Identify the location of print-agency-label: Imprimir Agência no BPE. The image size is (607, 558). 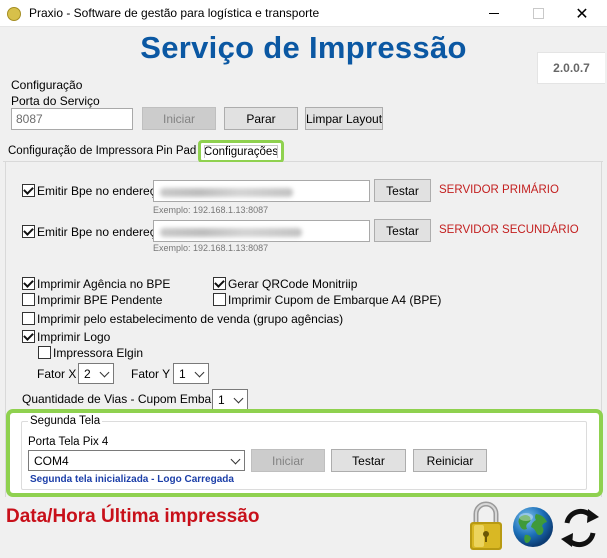
(104, 284).